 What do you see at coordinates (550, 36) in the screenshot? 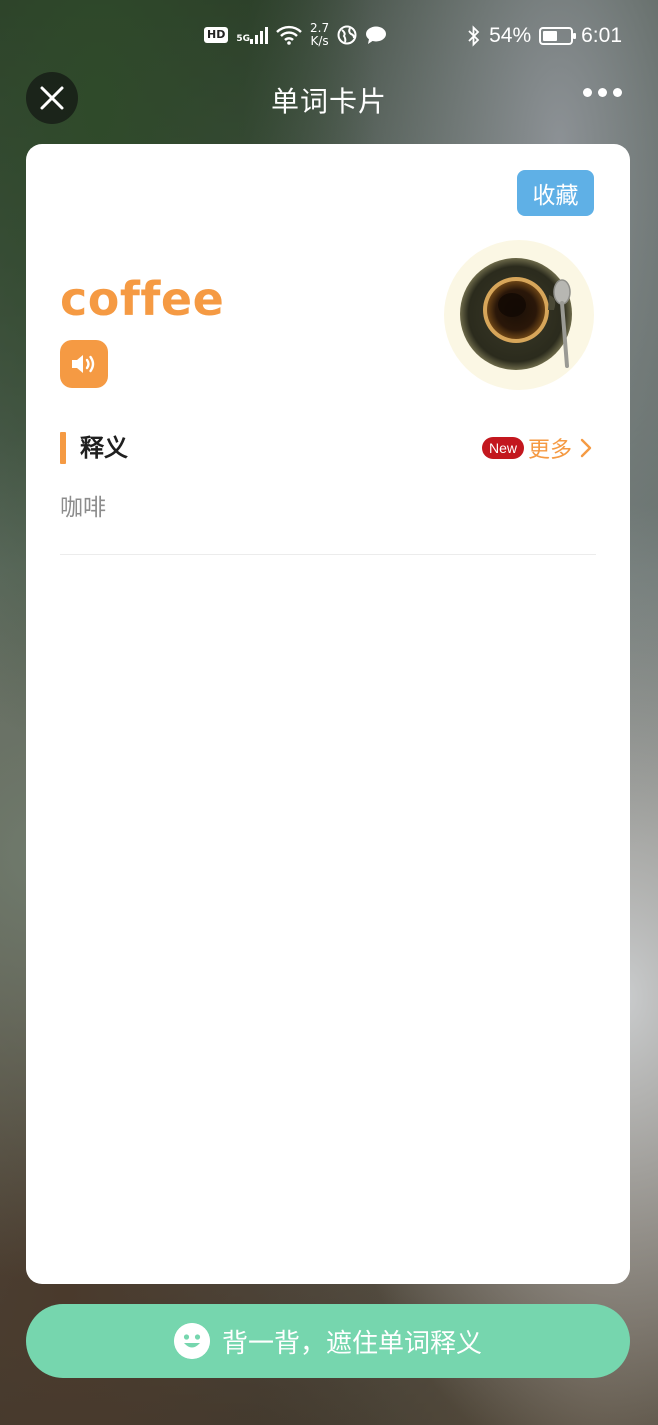
I see `battery-fill` at bounding box center [550, 36].